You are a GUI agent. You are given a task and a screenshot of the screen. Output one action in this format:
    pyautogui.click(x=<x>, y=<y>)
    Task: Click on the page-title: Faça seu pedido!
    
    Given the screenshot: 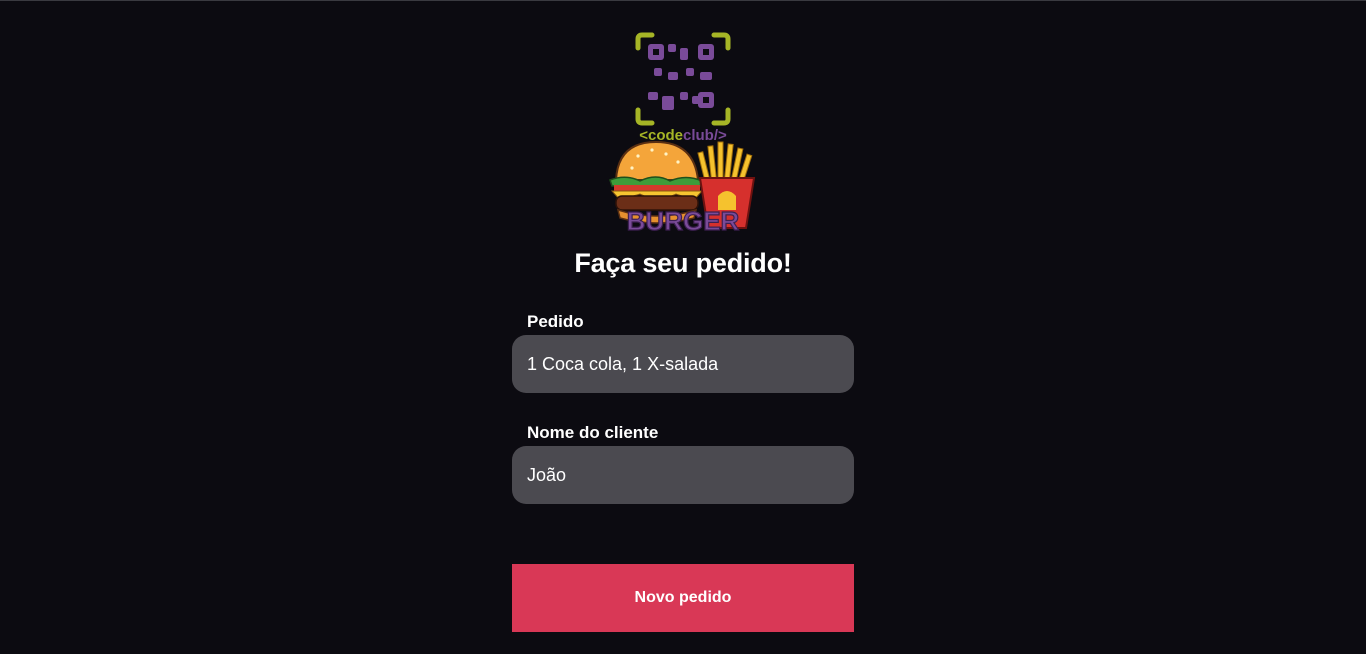 What is the action you would take?
    pyautogui.click(x=683, y=263)
    